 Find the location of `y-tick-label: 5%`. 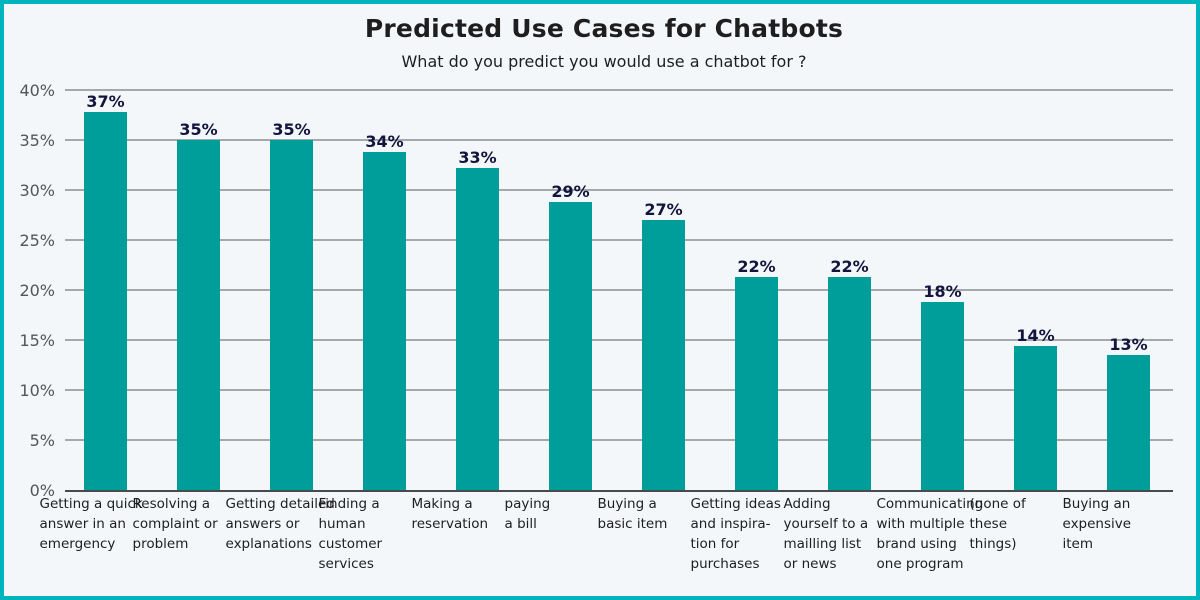

y-tick-label: 5% is located at coordinates (42, 440).